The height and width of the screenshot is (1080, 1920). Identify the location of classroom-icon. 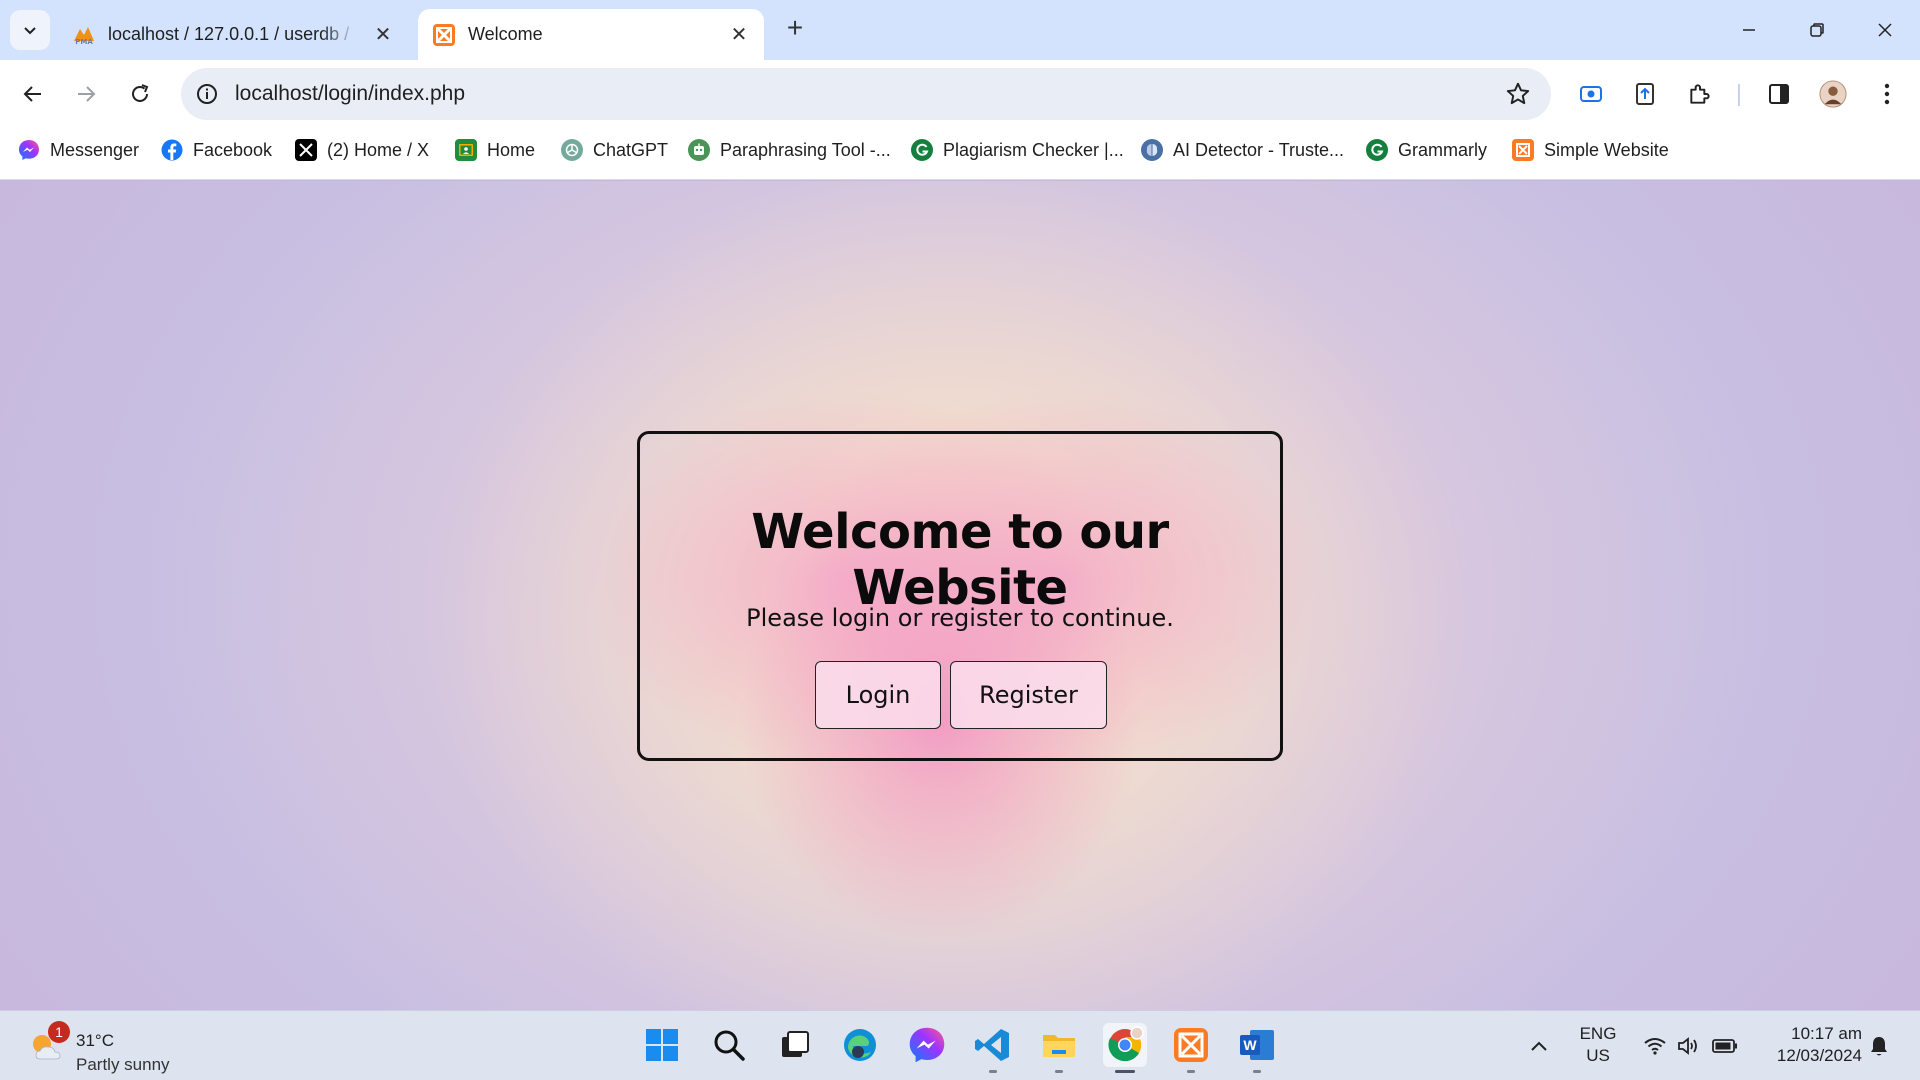
(466, 150).